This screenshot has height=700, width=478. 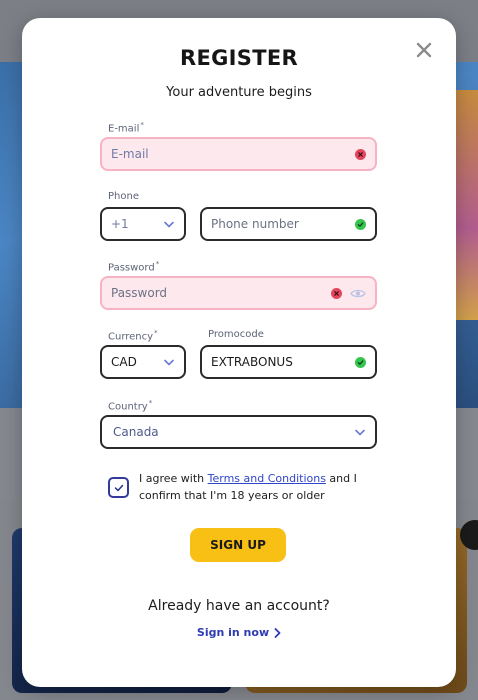 I want to click on country-label-text: Country, so click(x=128, y=407).